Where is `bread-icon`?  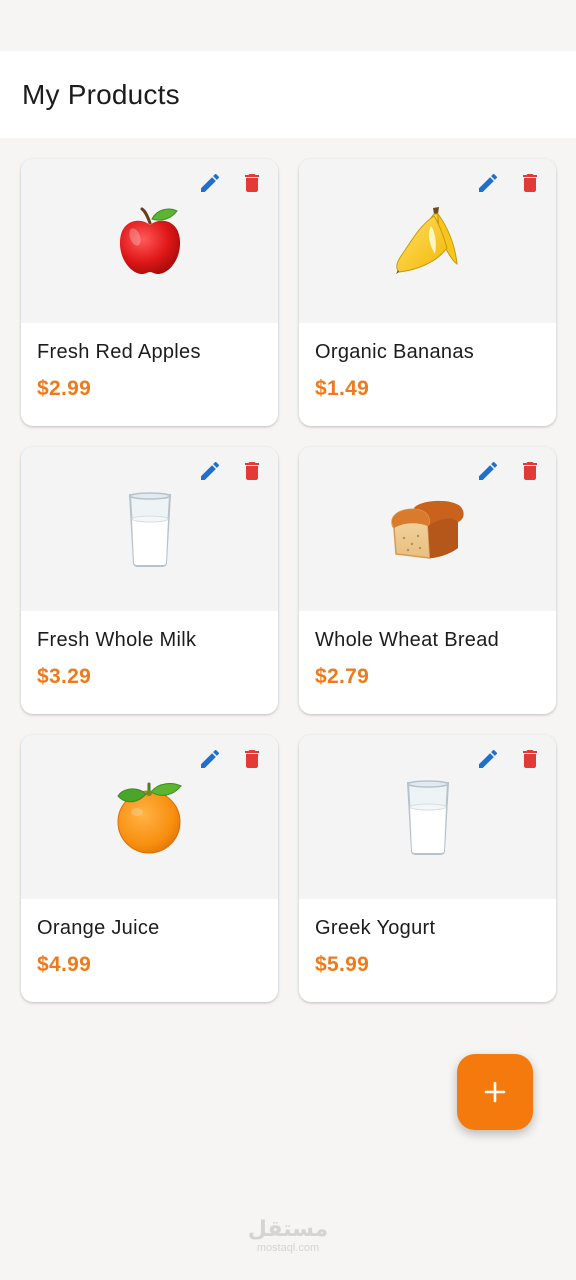
bread-icon is located at coordinates (427, 529).